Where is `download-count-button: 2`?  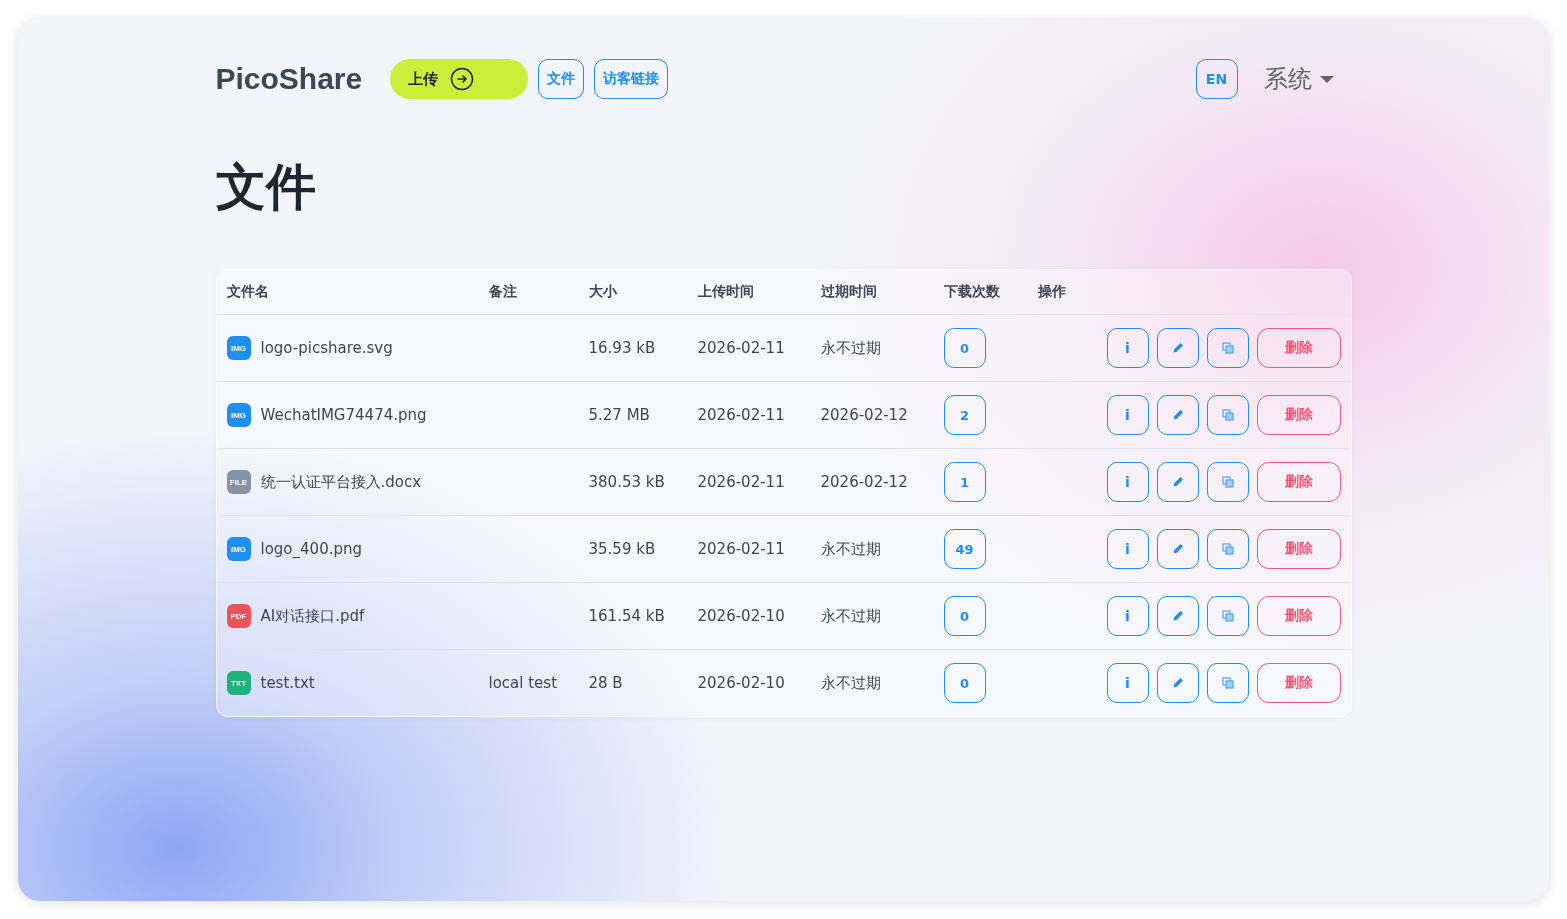 download-count-button: 2 is located at coordinates (964, 415).